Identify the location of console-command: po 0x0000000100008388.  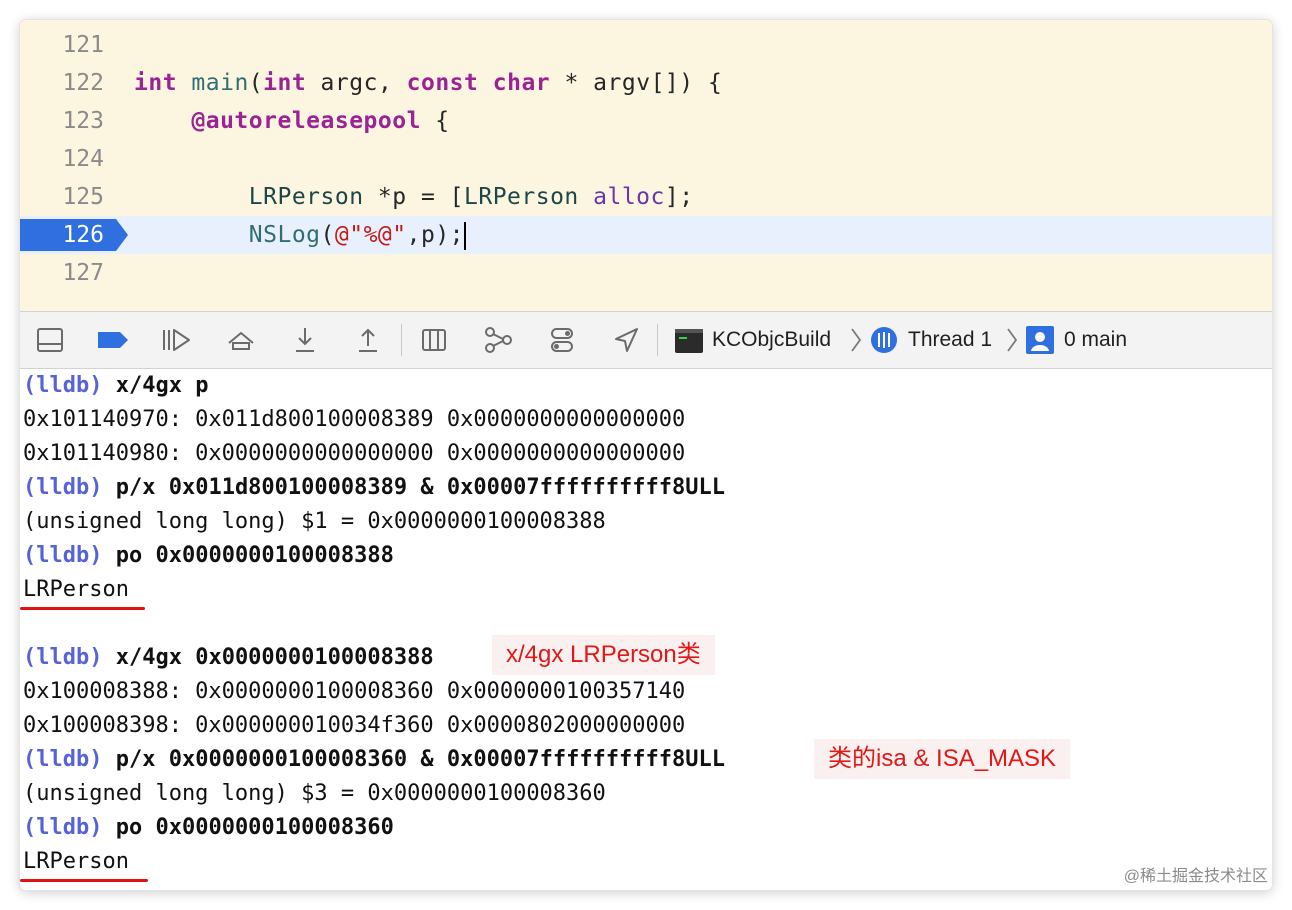
(254, 555).